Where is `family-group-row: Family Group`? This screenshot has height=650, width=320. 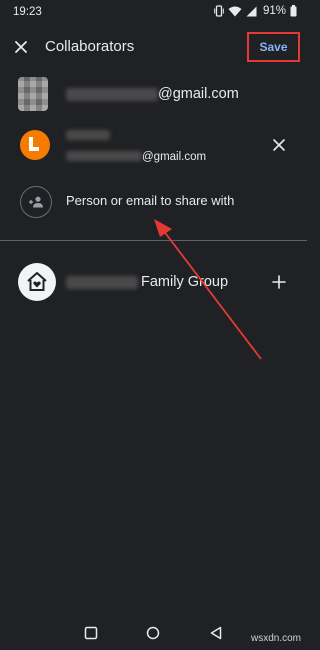 family-group-row: Family Group is located at coordinates (153, 282).